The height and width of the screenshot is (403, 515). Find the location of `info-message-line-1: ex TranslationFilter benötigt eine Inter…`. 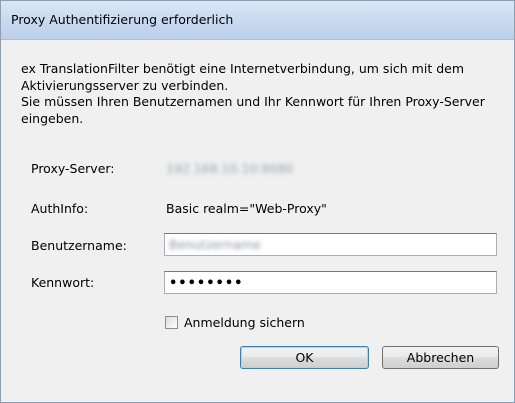

info-message-line-1: ex TranslationFilter benötigt eine Inter… is located at coordinates (243, 77).